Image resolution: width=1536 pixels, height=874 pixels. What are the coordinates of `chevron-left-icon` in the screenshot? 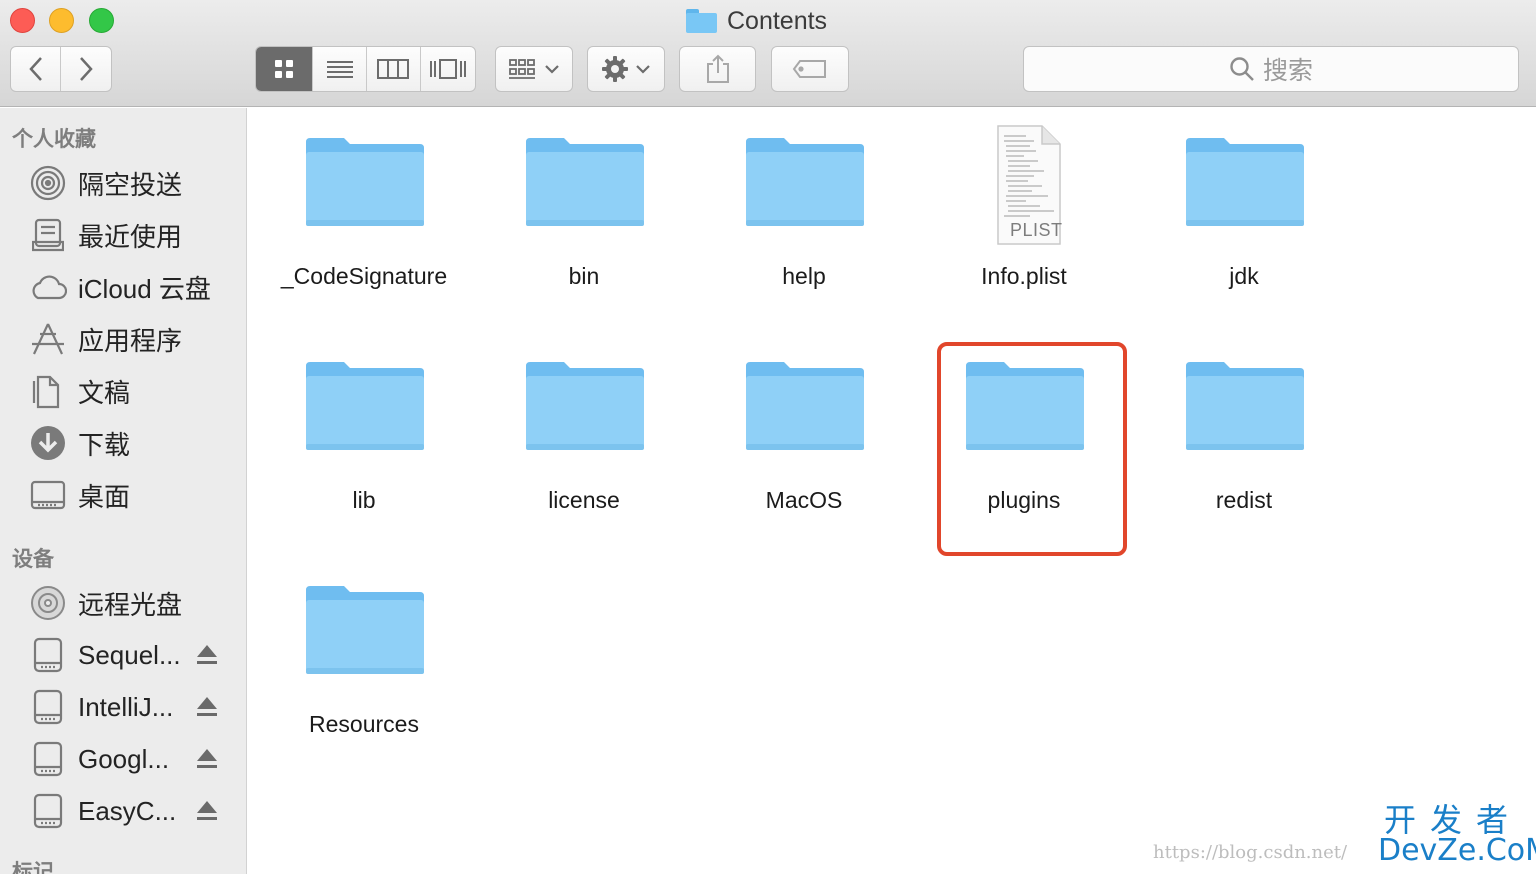 It's located at (35, 69).